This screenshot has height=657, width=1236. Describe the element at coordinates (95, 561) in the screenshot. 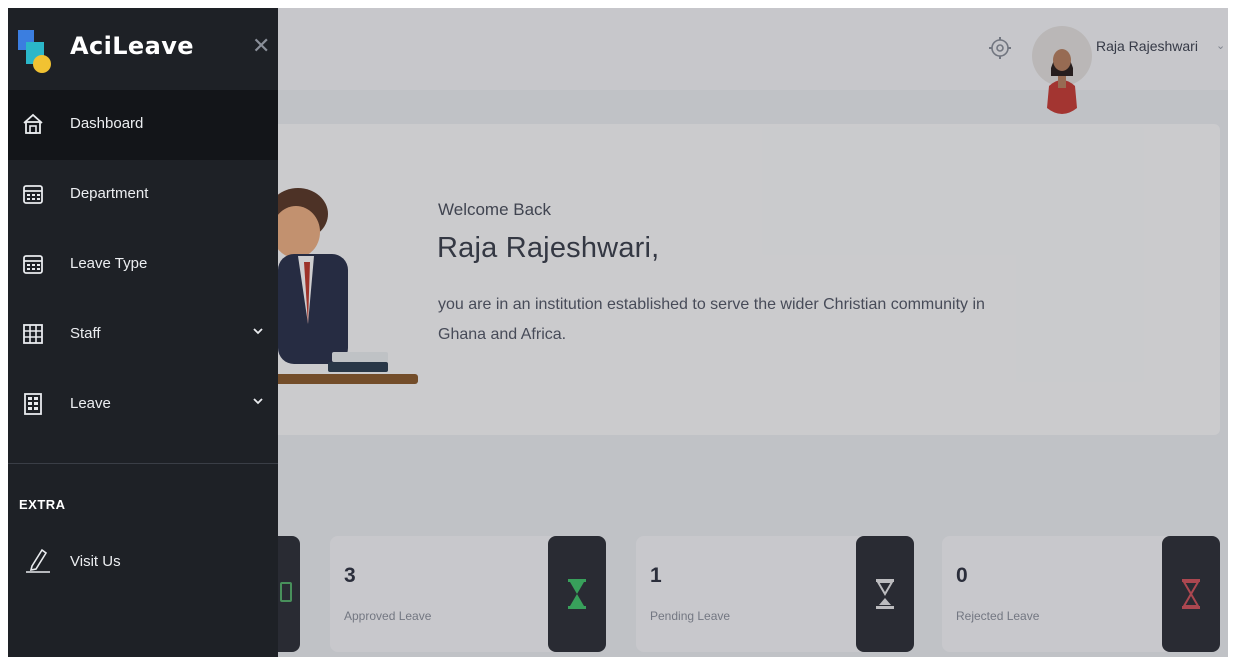

I see `sidebar-item-label: Visit Us` at that location.